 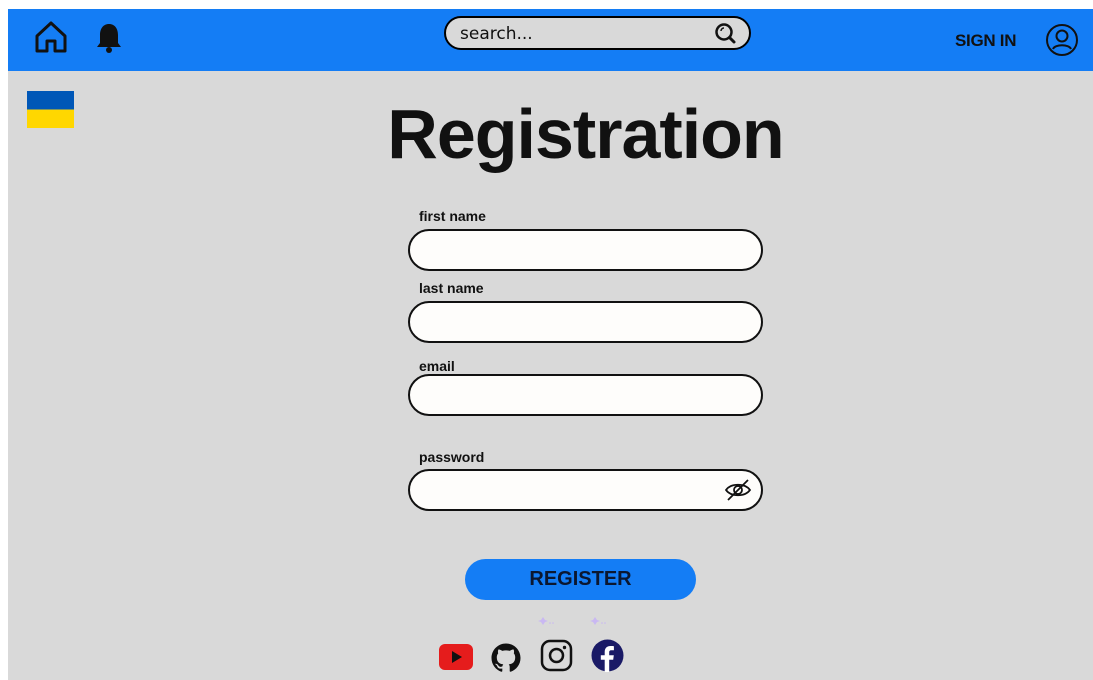 What do you see at coordinates (451, 288) in the screenshot?
I see `last-name-label: last name` at bounding box center [451, 288].